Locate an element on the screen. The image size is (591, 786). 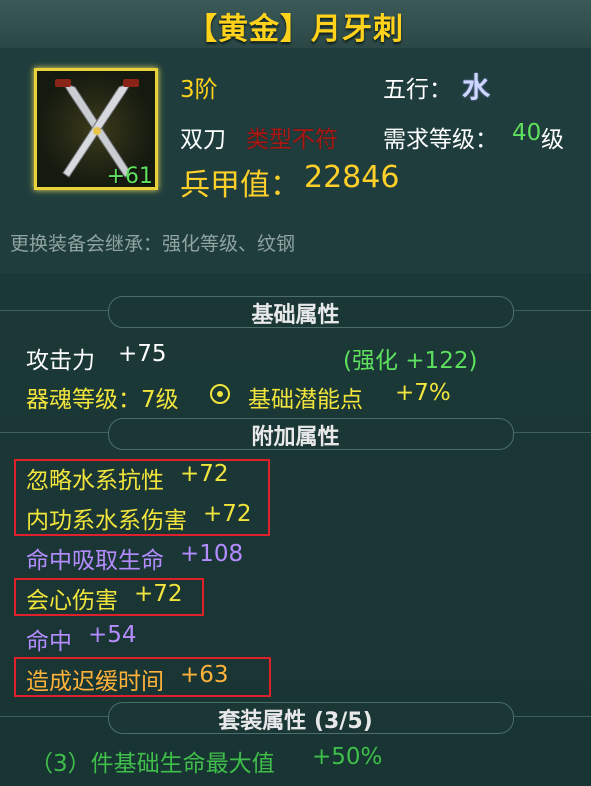
target-circle-icon is located at coordinates (220, 394).